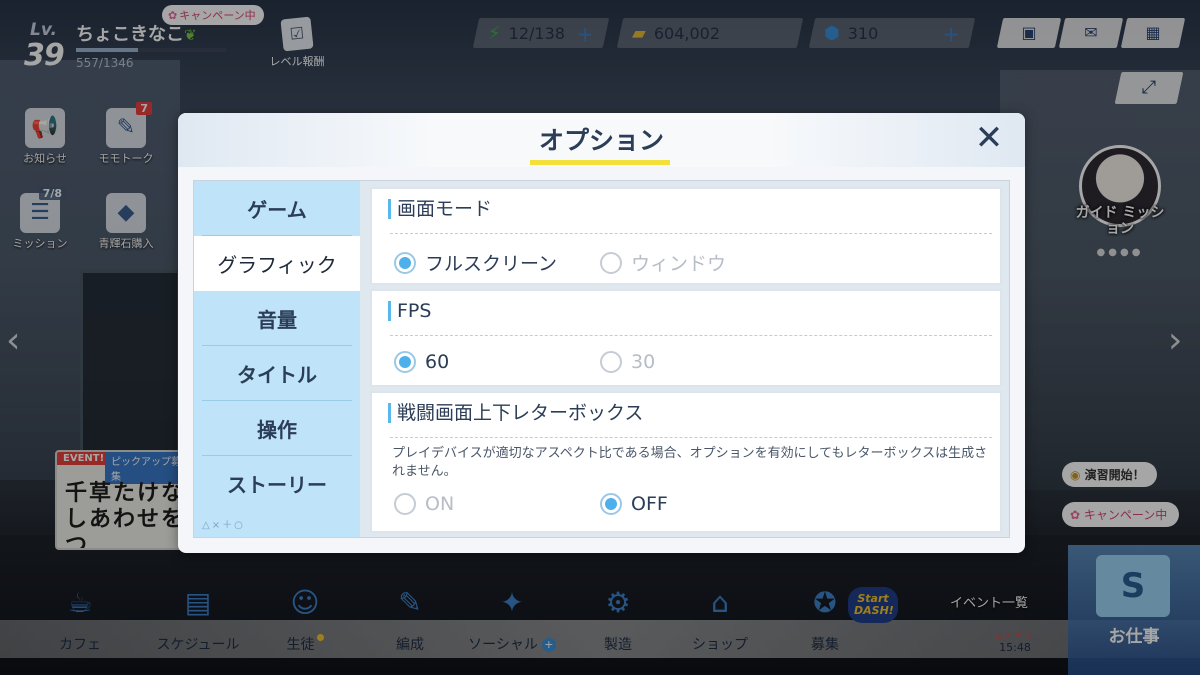 Image resolution: width=1200 pixels, height=675 pixels. I want to click on letterbox-off-label: OFF, so click(649, 504).